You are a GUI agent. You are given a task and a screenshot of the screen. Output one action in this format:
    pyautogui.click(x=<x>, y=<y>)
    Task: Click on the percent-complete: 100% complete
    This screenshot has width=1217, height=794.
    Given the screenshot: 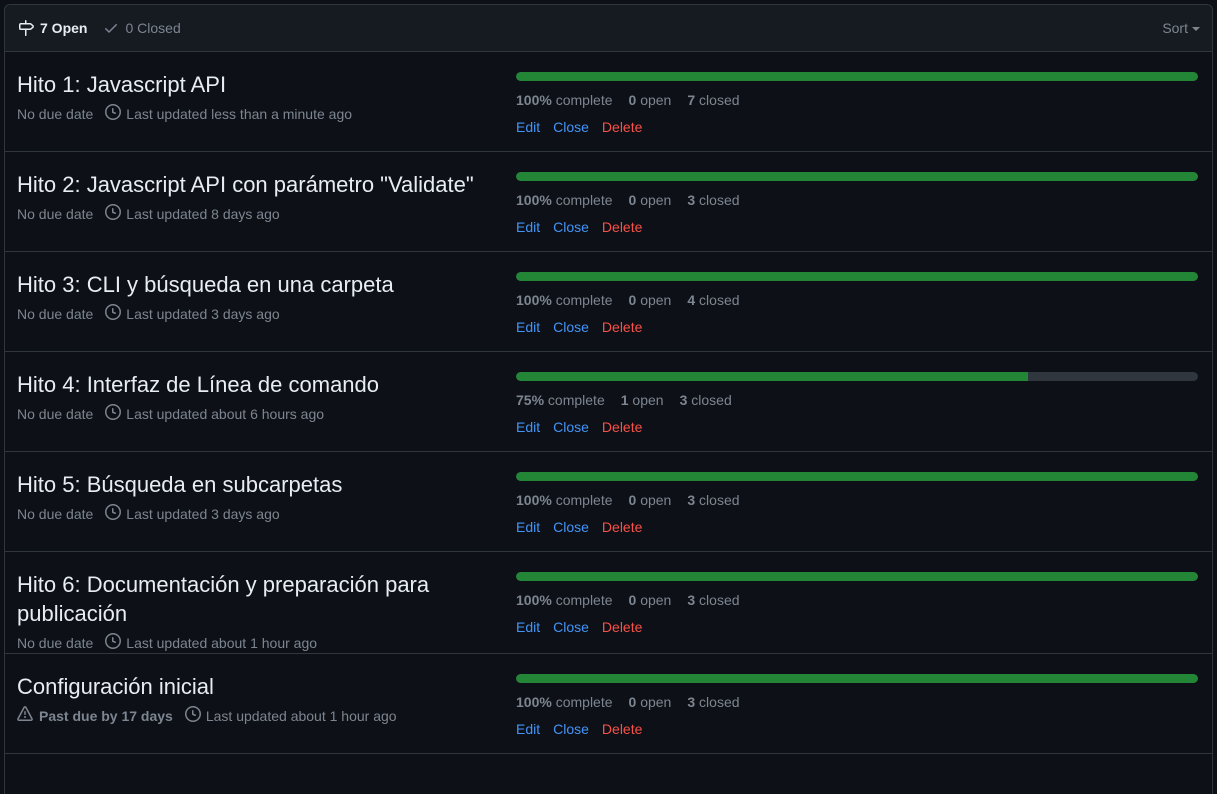 What is the action you would take?
    pyautogui.click(x=564, y=500)
    